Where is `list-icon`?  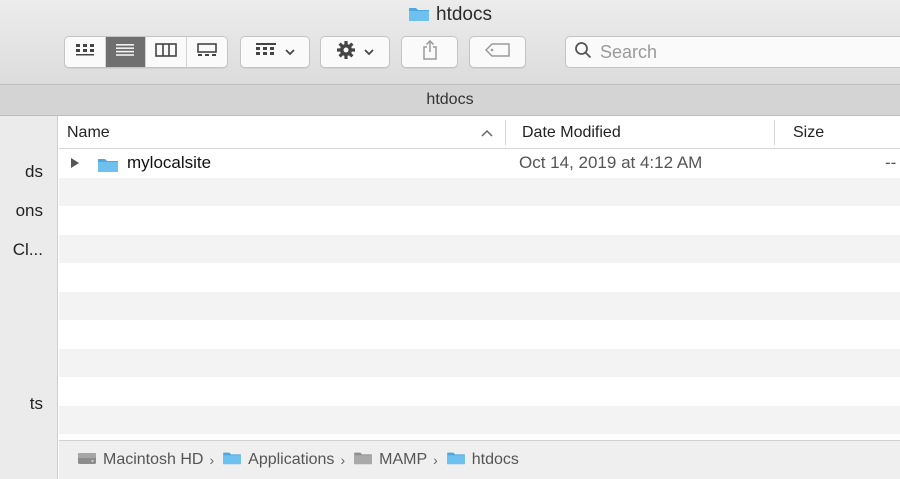 list-icon is located at coordinates (125, 52).